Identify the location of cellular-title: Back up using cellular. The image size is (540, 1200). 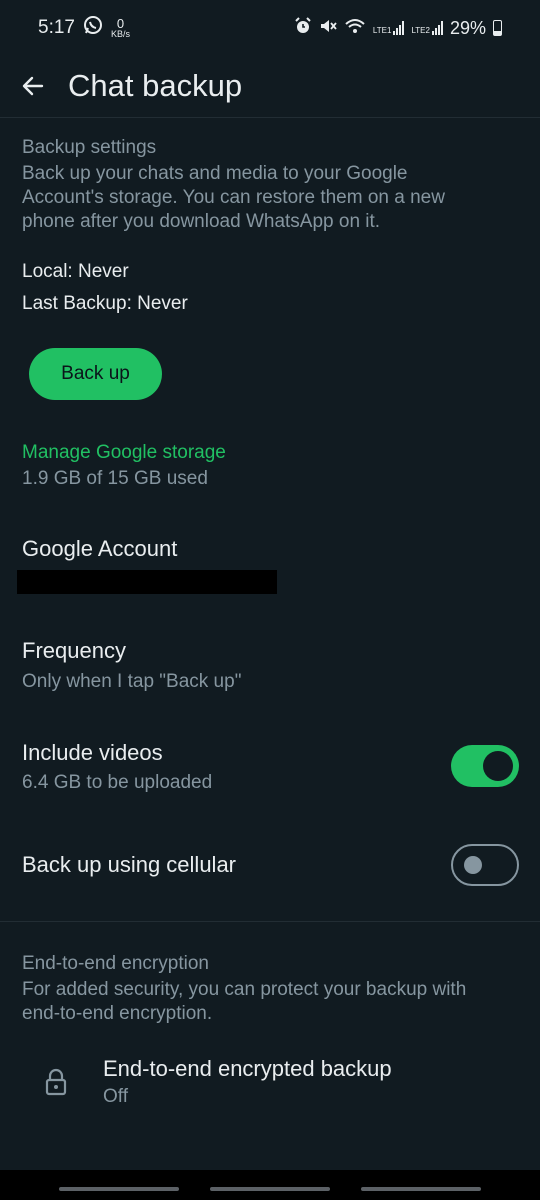
(129, 864).